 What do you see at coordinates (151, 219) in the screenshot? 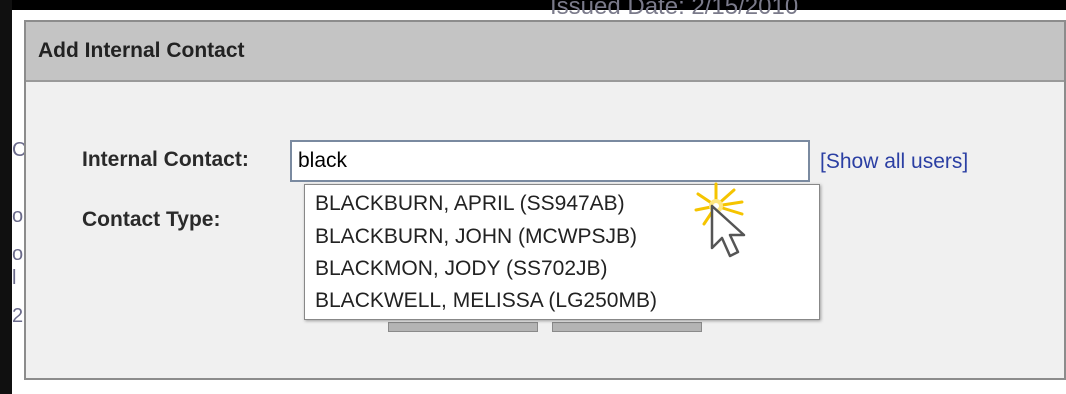
I see `contact-type-label: Contact Type:` at bounding box center [151, 219].